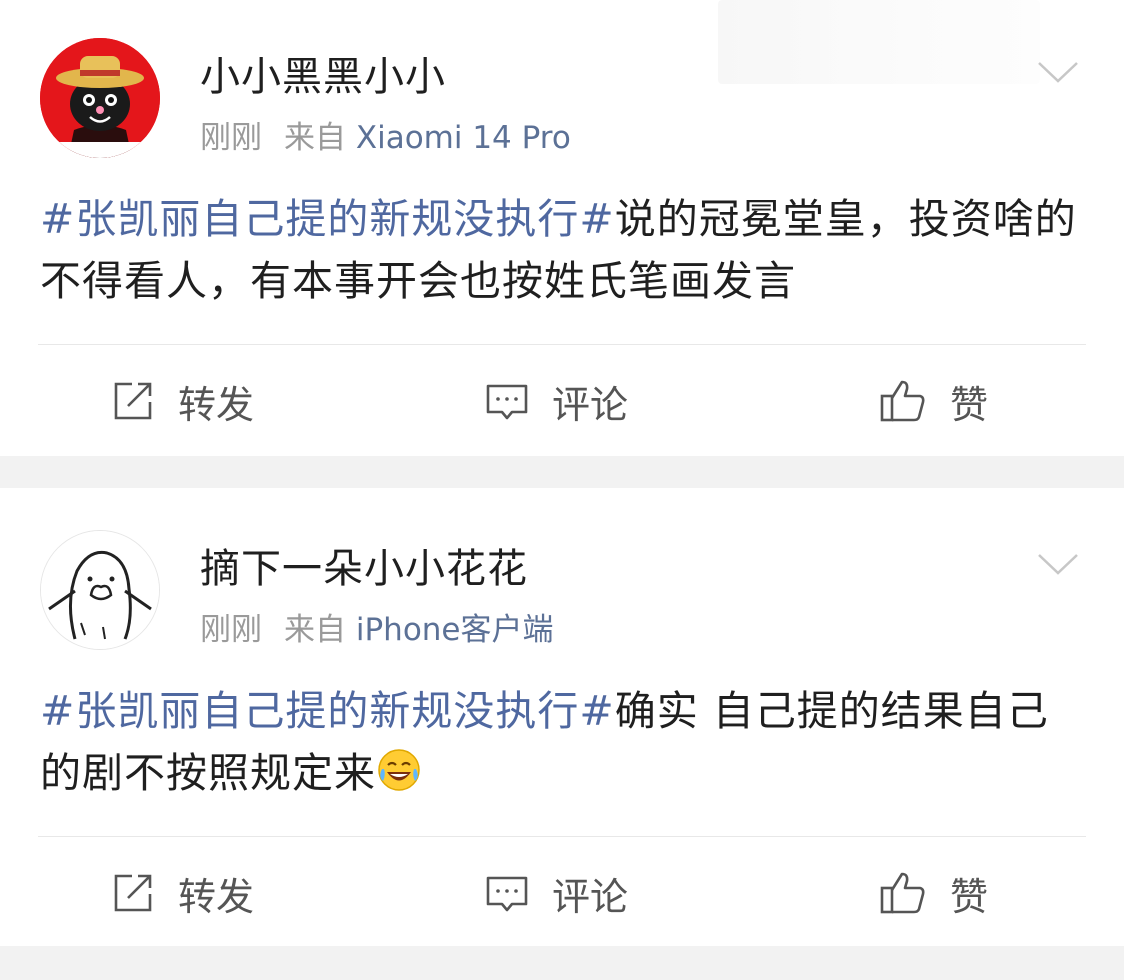 This screenshot has width=1124, height=980. What do you see at coordinates (562, 742) in the screenshot?
I see `post-content: #张凯丽自己提的新规没执行#确实 自己提的结果自己的剧不按照规定来` at bounding box center [562, 742].